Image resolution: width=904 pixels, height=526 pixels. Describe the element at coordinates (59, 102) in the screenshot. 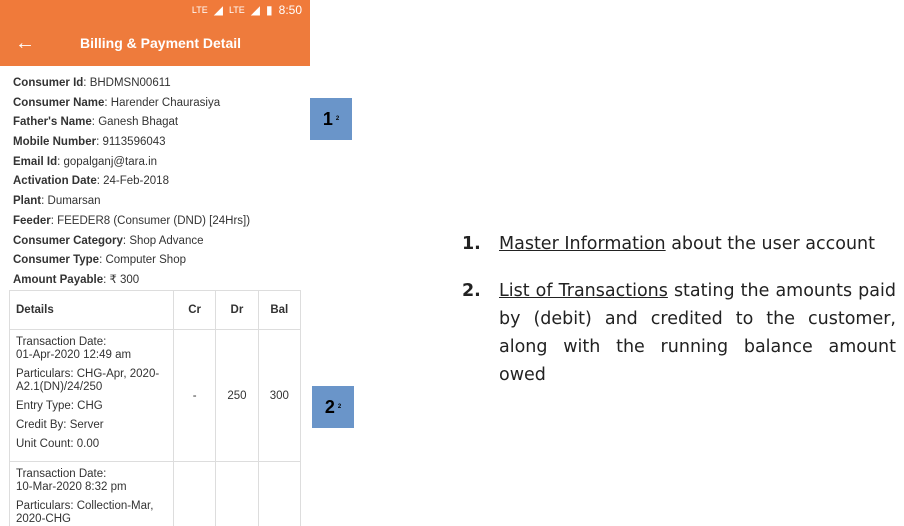

I see `info-label: Consumer Name` at that location.